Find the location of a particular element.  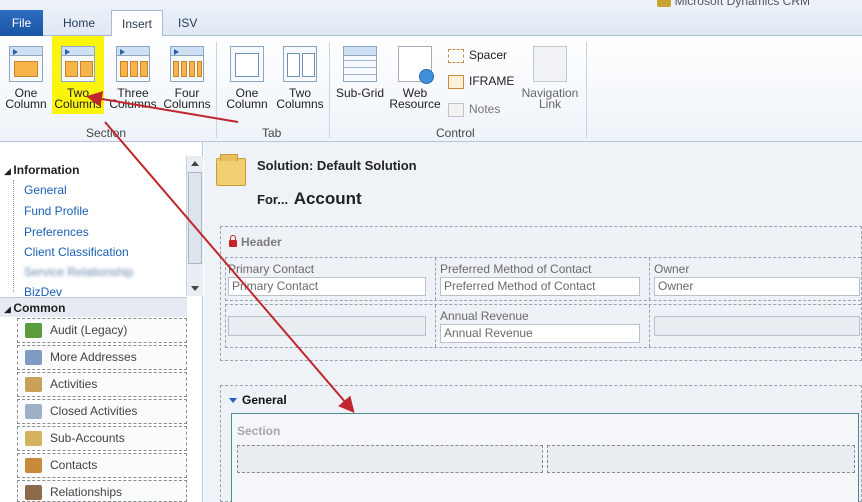

scroll-up-icon is located at coordinates (195, 163).